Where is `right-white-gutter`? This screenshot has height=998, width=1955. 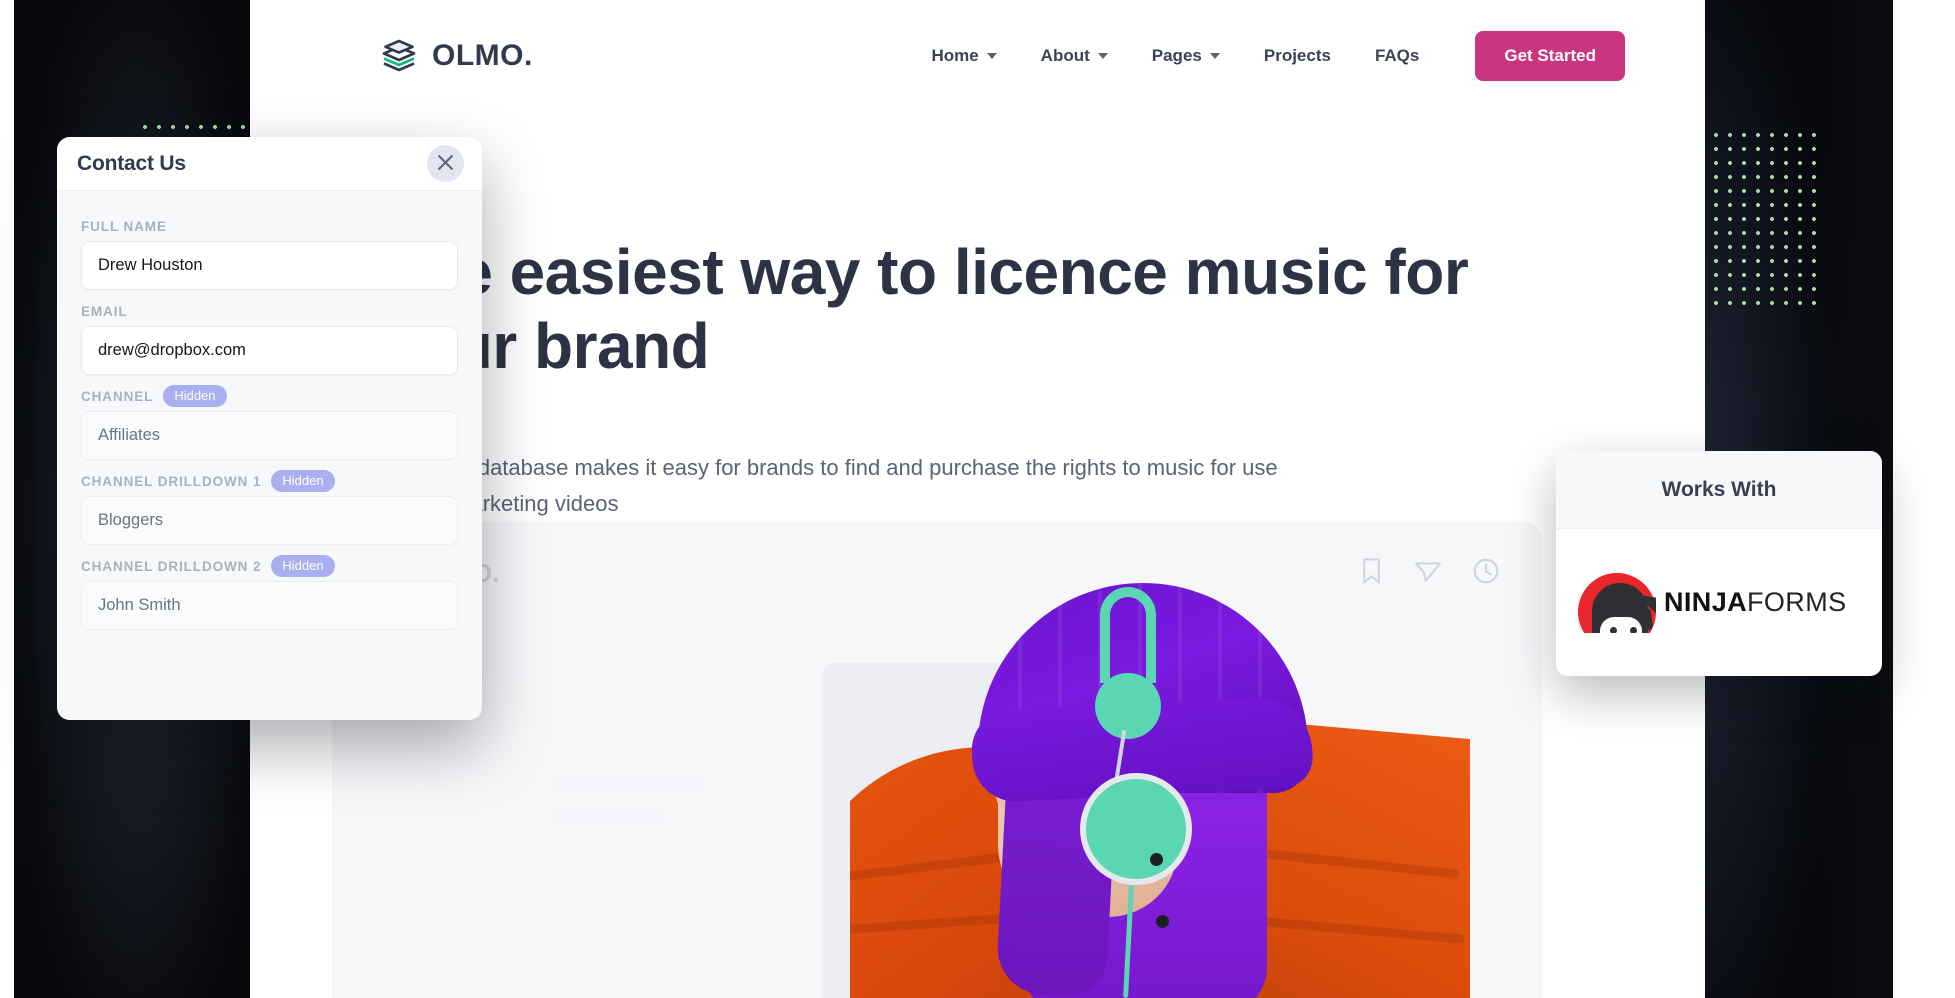 right-white-gutter is located at coordinates (1924, 499).